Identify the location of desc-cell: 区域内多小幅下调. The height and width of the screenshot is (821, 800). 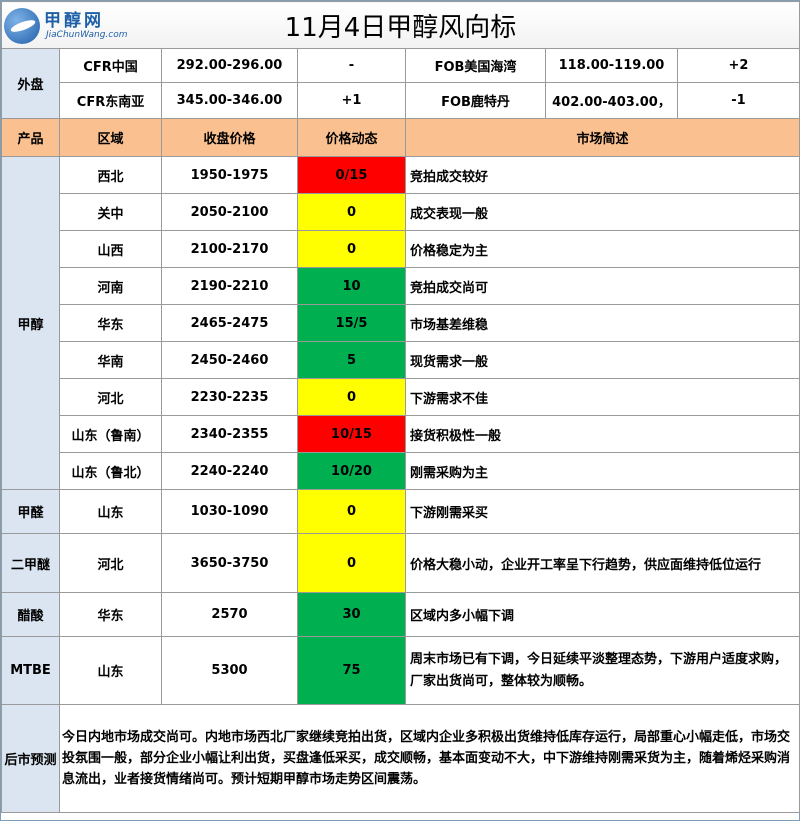
(602, 614).